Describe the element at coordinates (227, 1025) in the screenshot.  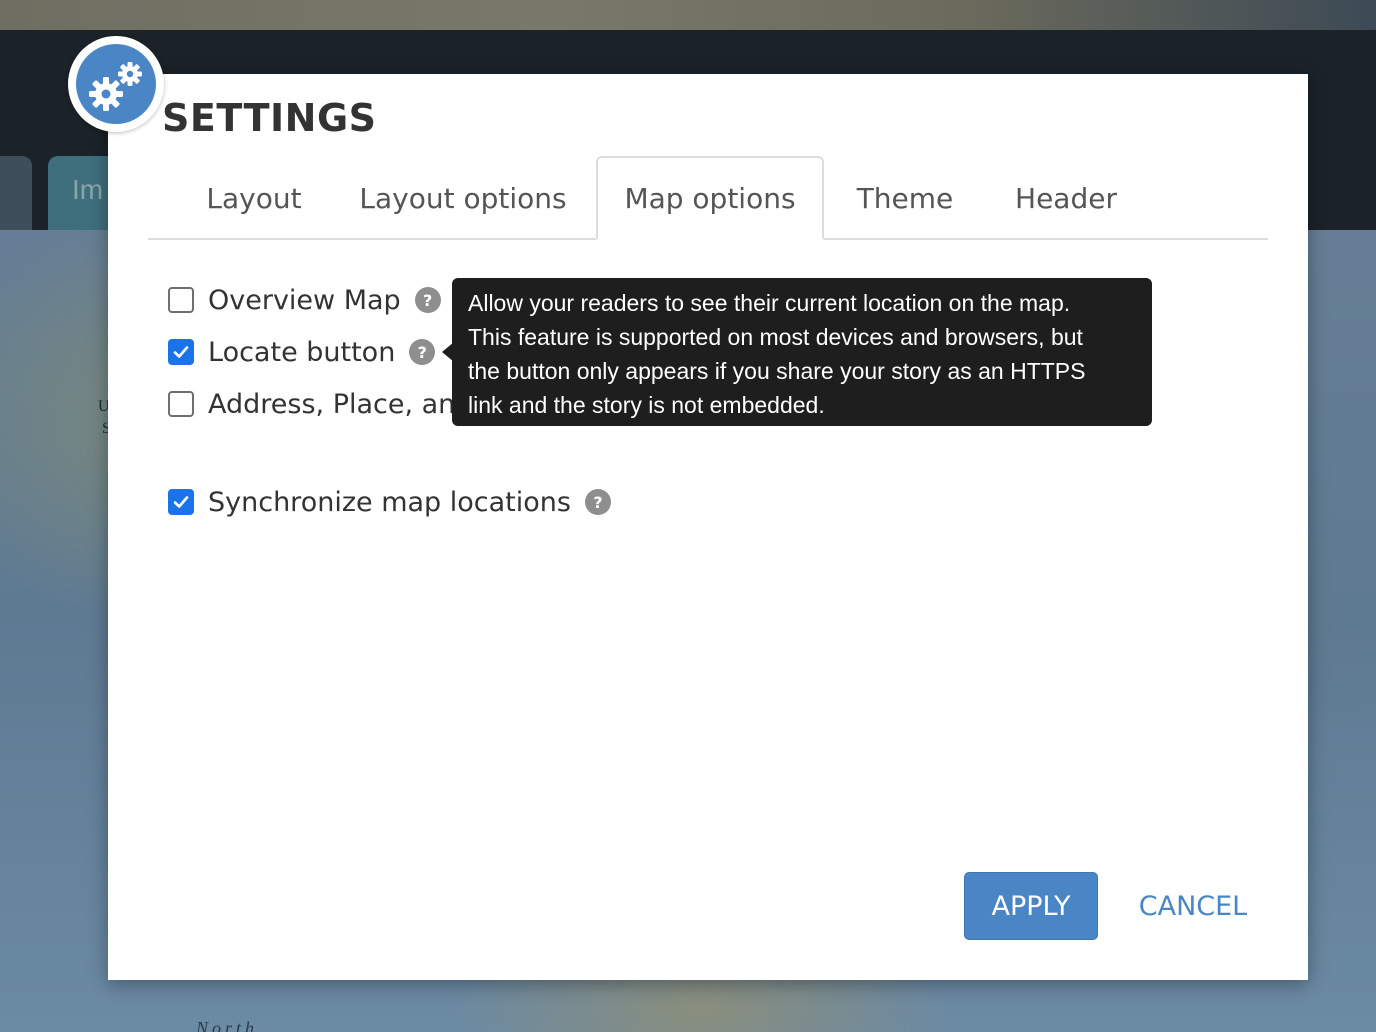
I see `map-label: North` at that location.